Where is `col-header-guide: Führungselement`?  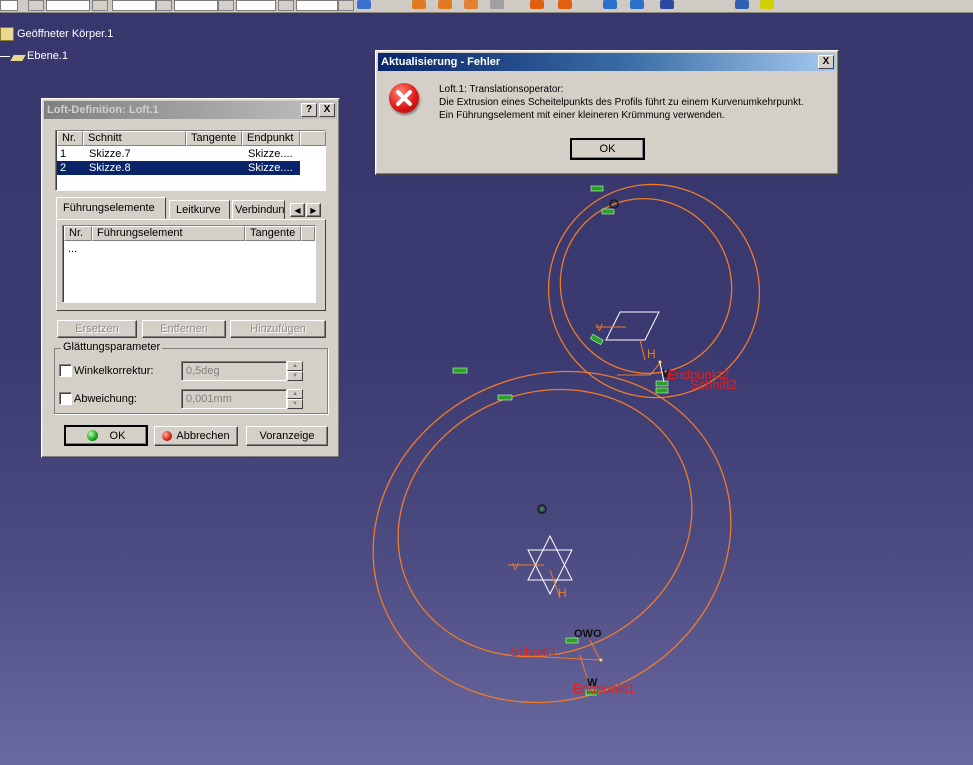
col-header-guide: Führungselement is located at coordinates (168, 233).